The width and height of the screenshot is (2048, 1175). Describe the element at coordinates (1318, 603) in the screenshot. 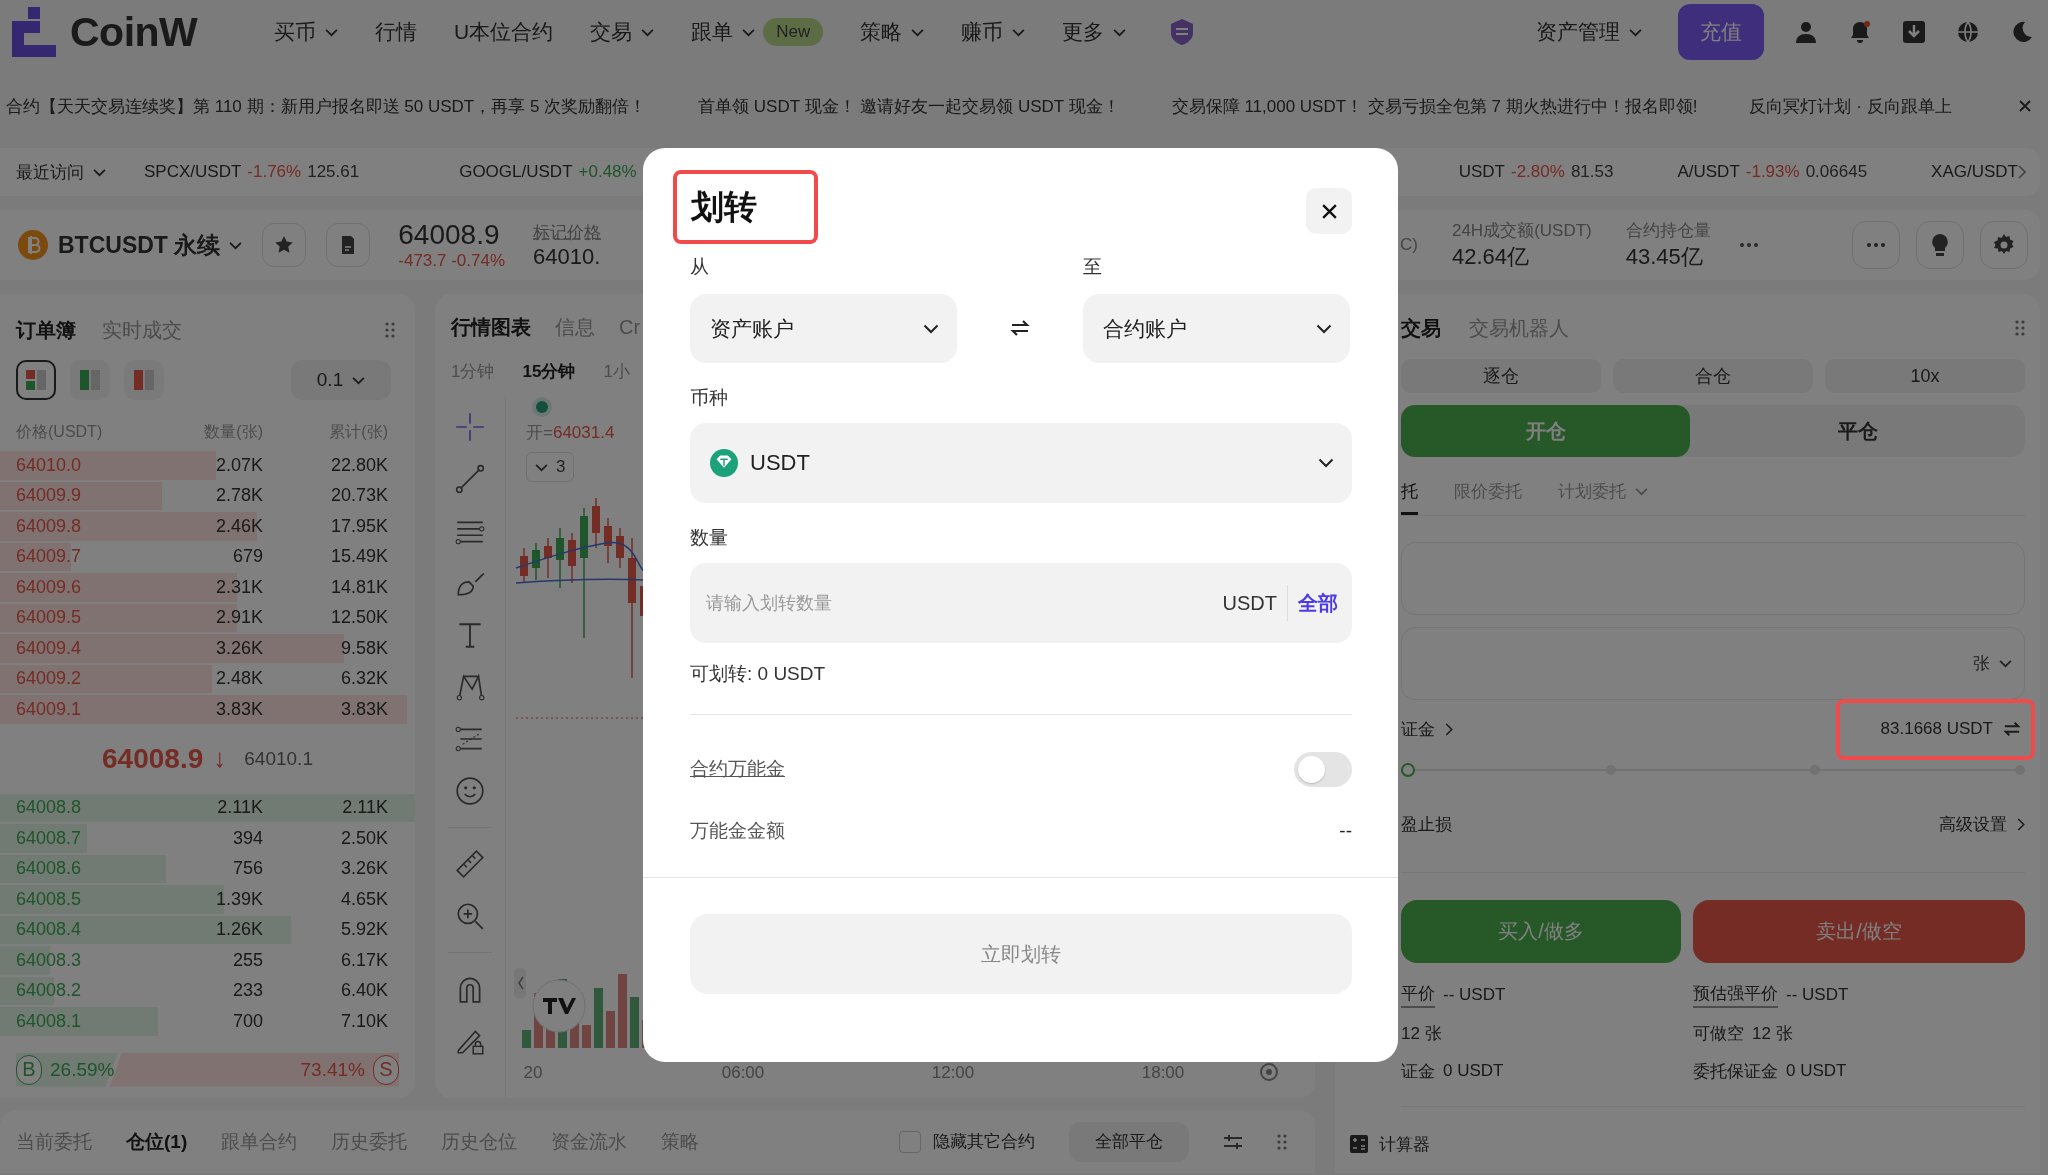

I see `max-link: 全部` at that location.